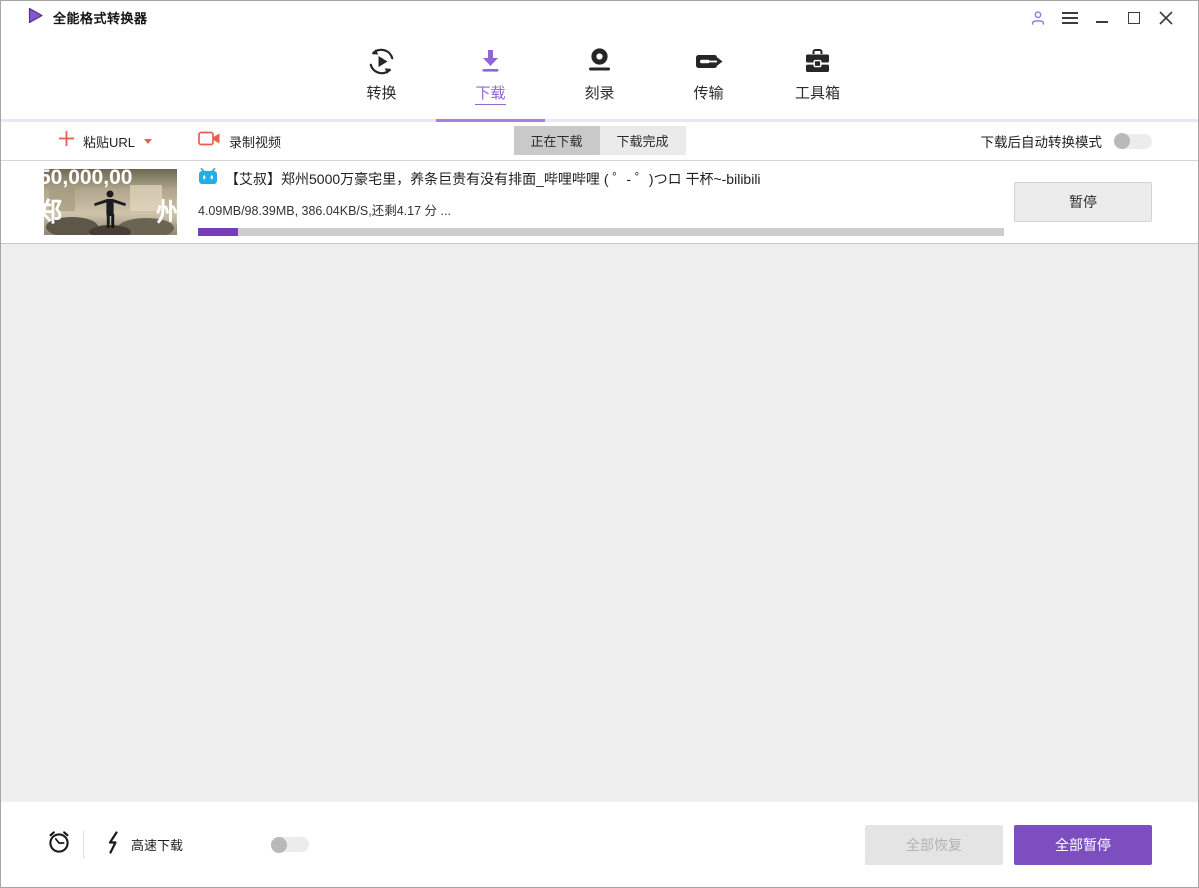 The width and height of the screenshot is (1199, 888). I want to click on pause-button: 暂停, so click(1083, 202).